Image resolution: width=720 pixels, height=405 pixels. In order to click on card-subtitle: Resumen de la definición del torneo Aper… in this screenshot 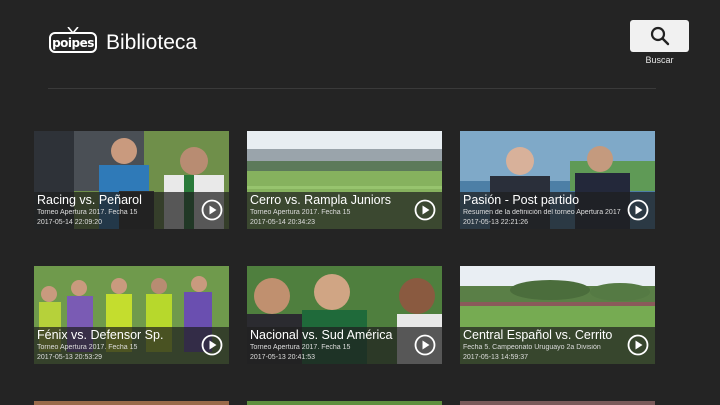, I will do `click(542, 212)`.